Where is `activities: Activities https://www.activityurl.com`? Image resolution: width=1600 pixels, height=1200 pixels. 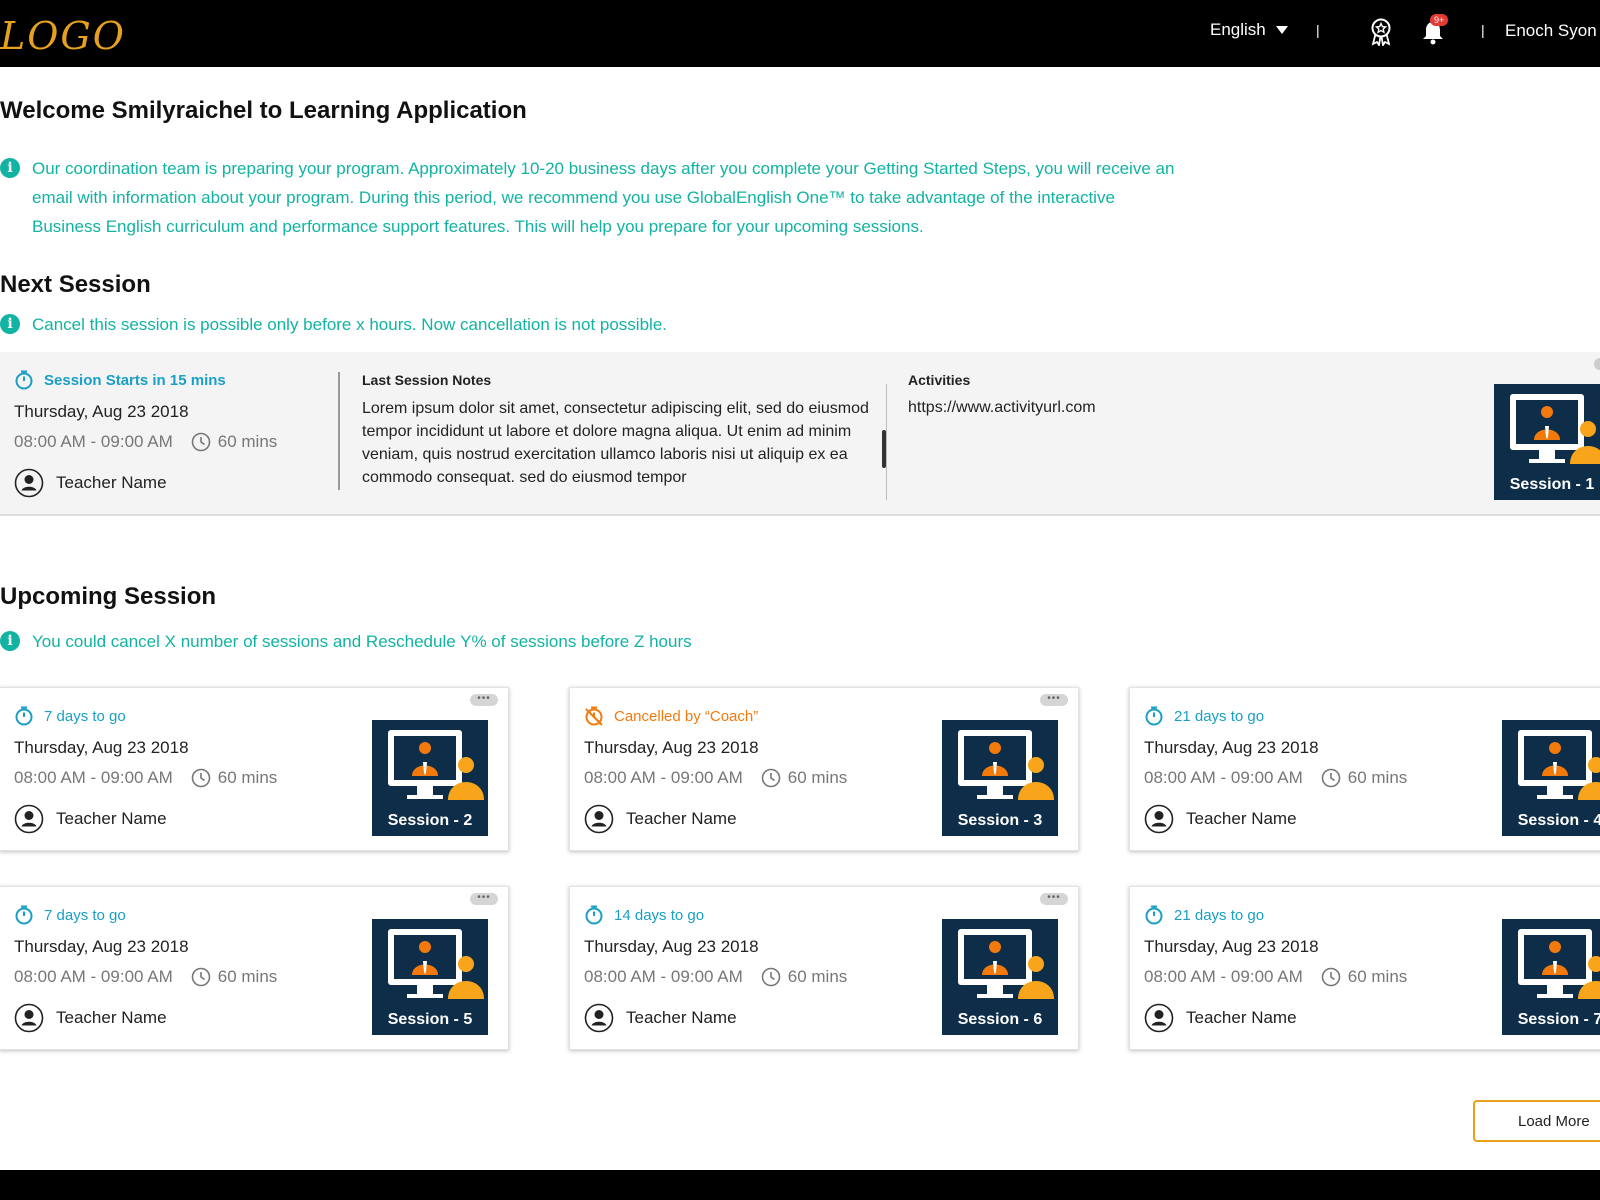
activities: Activities https://www.activityurl.com is located at coordinates (1002, 394).